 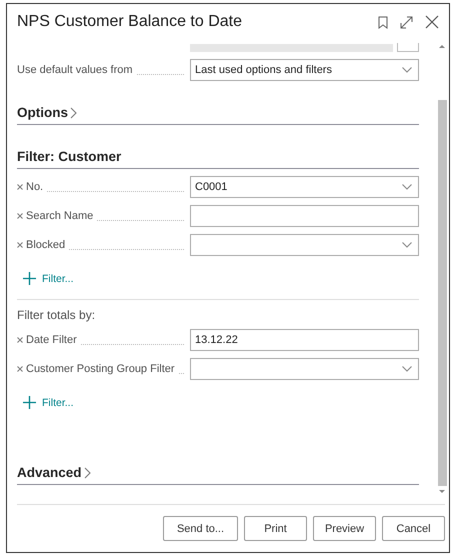 What do you see at coordinates (408, 47) in the screenshot?
I see `lookup-field` at bounding box center [408, 47].